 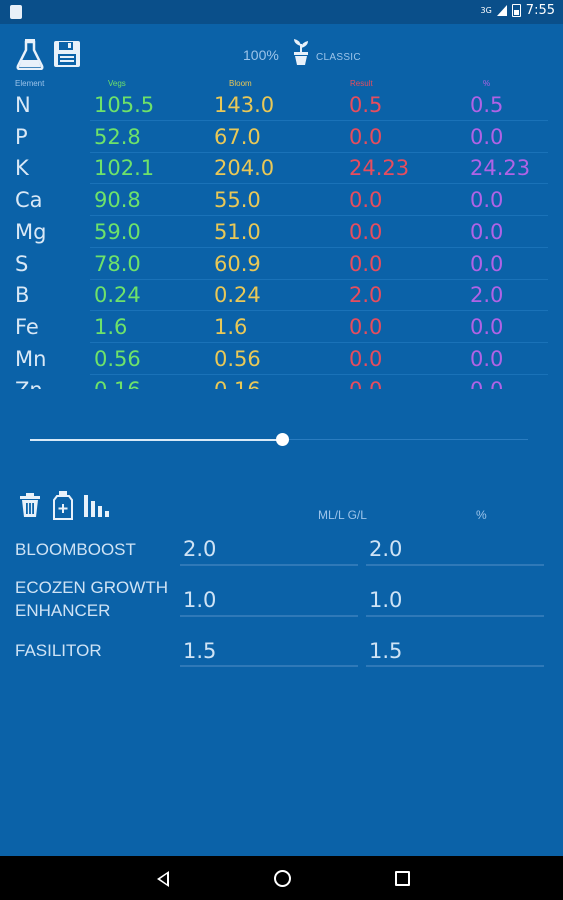 What do you see at coordinates (117, 231) in the screenshot?
I see `vegs-value: 59.0` at bounding box center [117, 231].